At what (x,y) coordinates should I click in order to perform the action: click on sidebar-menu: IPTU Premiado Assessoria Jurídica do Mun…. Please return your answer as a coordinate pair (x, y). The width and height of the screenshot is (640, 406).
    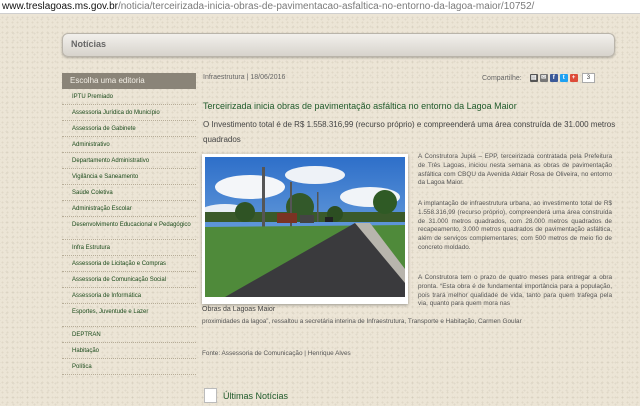
    Looking at the image, I should click on (129, 232).